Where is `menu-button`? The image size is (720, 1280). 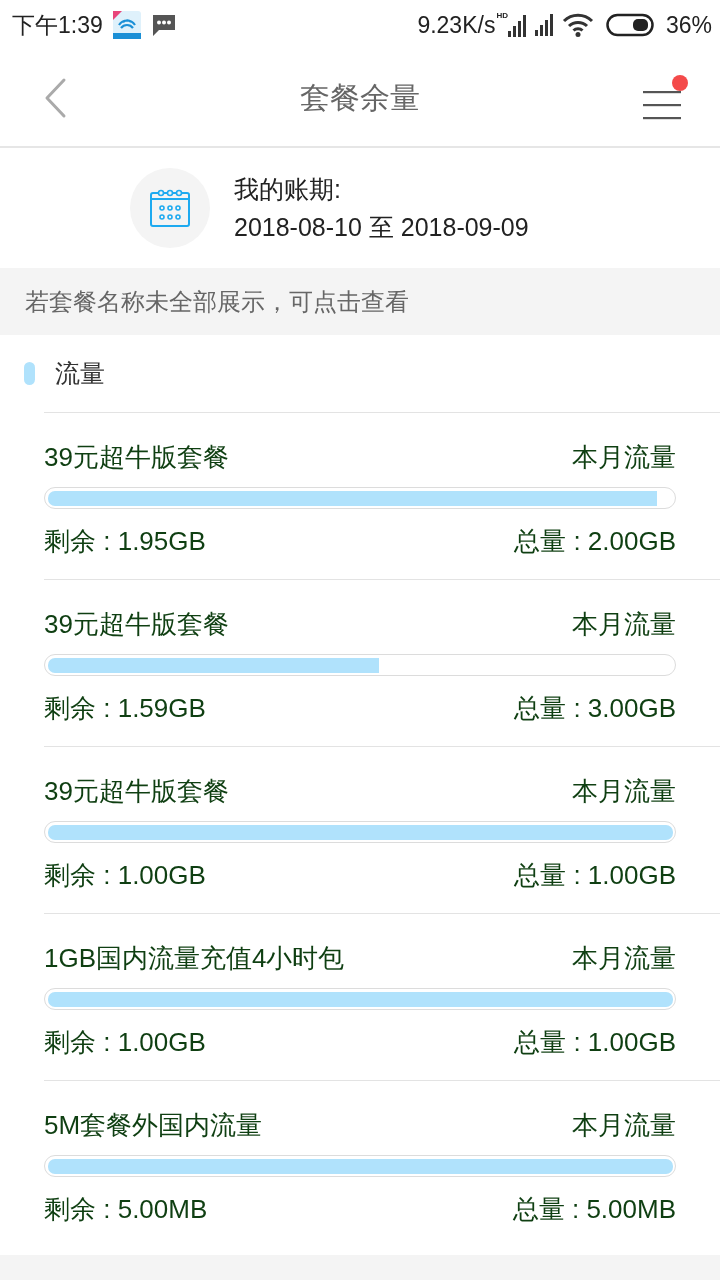
menu-button is located at coordinates (665, 98).